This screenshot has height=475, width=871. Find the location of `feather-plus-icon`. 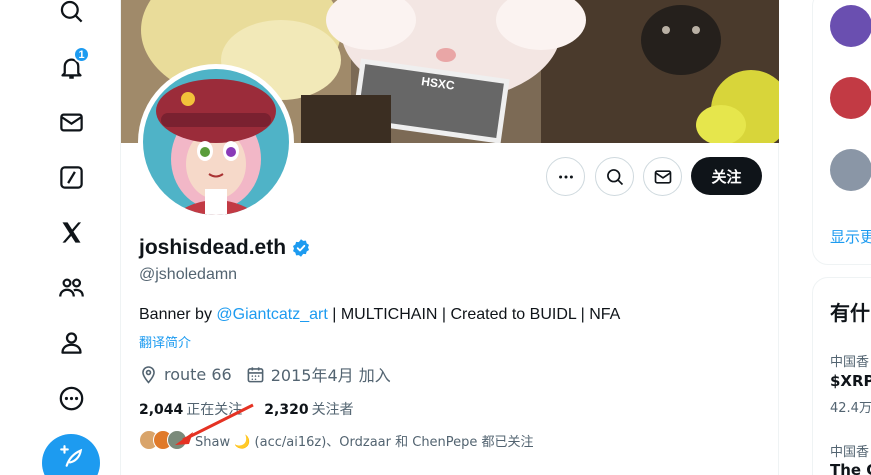

feather-plus-icon is located at coordinates (71, 456).